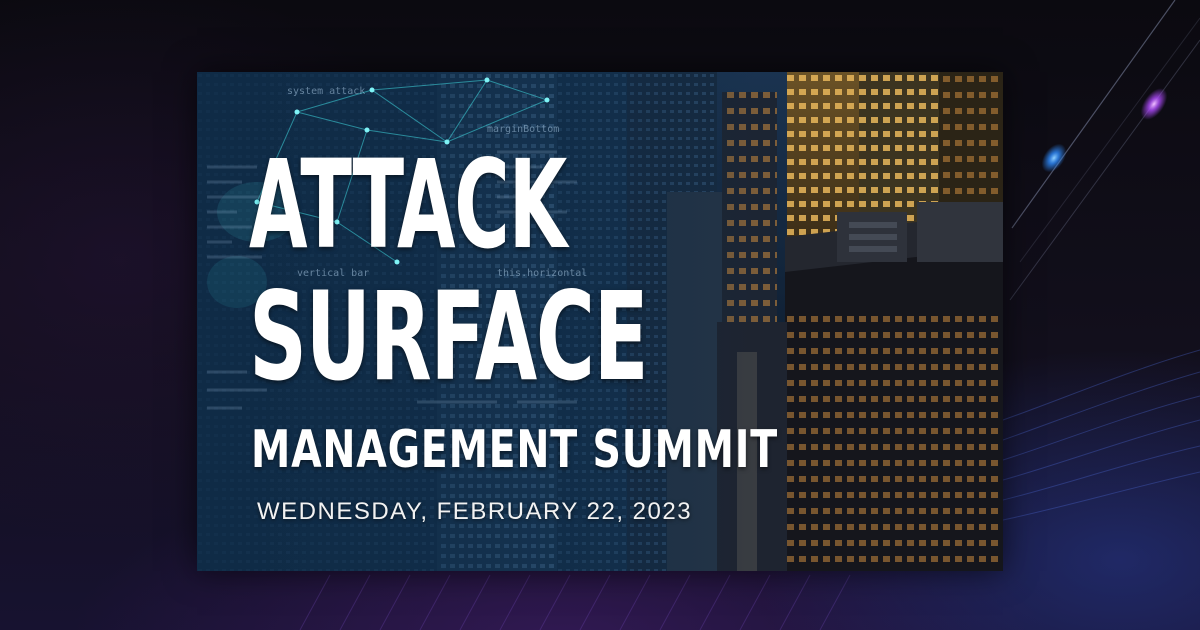  Describe the element at coordinates (449, 337) in the screenshot. I see `headline-line-2: SURFACE` at that location.